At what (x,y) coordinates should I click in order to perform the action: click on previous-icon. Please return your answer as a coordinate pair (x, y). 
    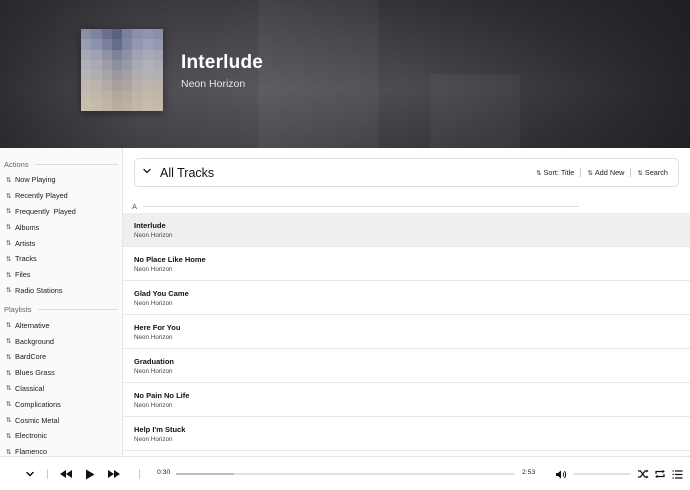
    Looking at the image, I should click on (66, 473).